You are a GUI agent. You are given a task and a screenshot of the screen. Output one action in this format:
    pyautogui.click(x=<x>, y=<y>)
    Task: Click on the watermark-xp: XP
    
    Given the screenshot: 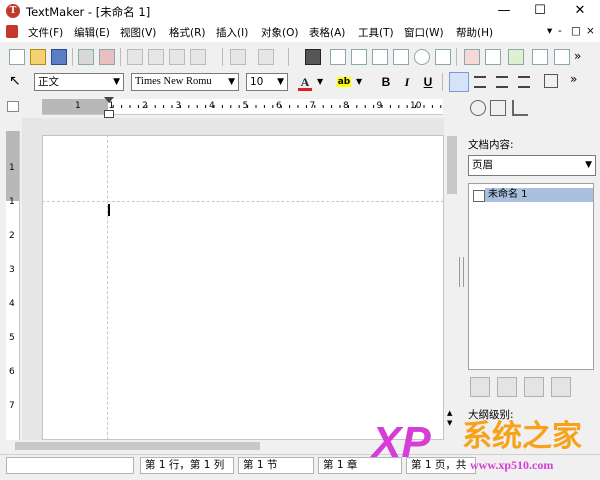 What is the action you would take?
    pyautogui.click(x=401, y=442)
    